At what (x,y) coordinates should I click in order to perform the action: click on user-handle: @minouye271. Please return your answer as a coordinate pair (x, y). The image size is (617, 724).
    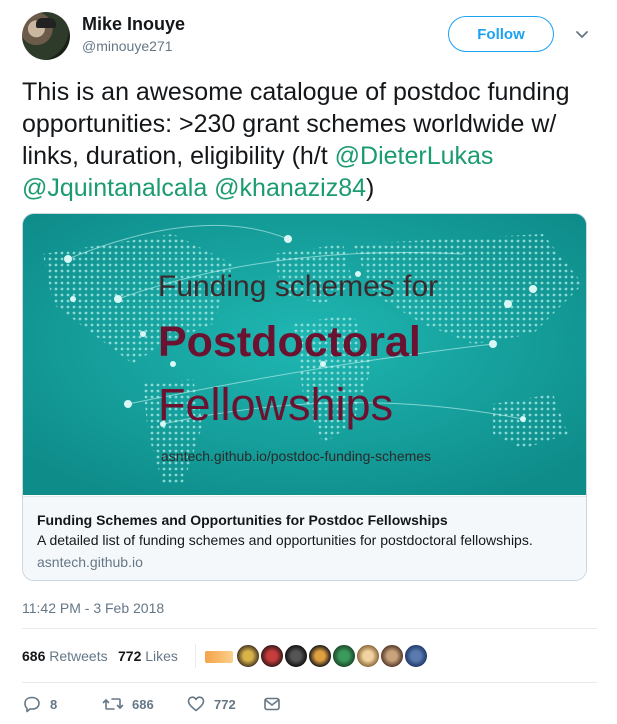
    Looking at the image, I should click on (127, 46).